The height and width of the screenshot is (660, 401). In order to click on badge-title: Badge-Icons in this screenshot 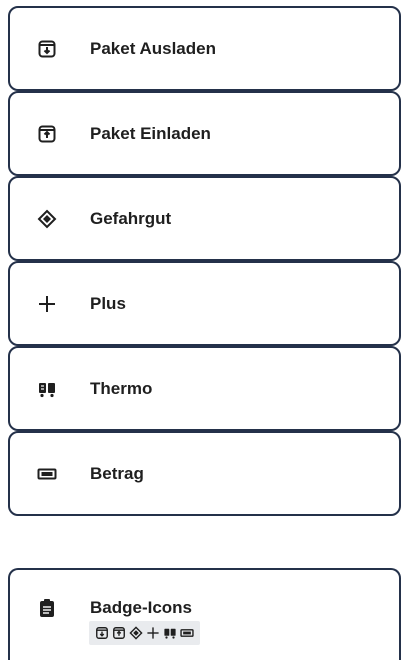, I will do `click(141, 607)`.